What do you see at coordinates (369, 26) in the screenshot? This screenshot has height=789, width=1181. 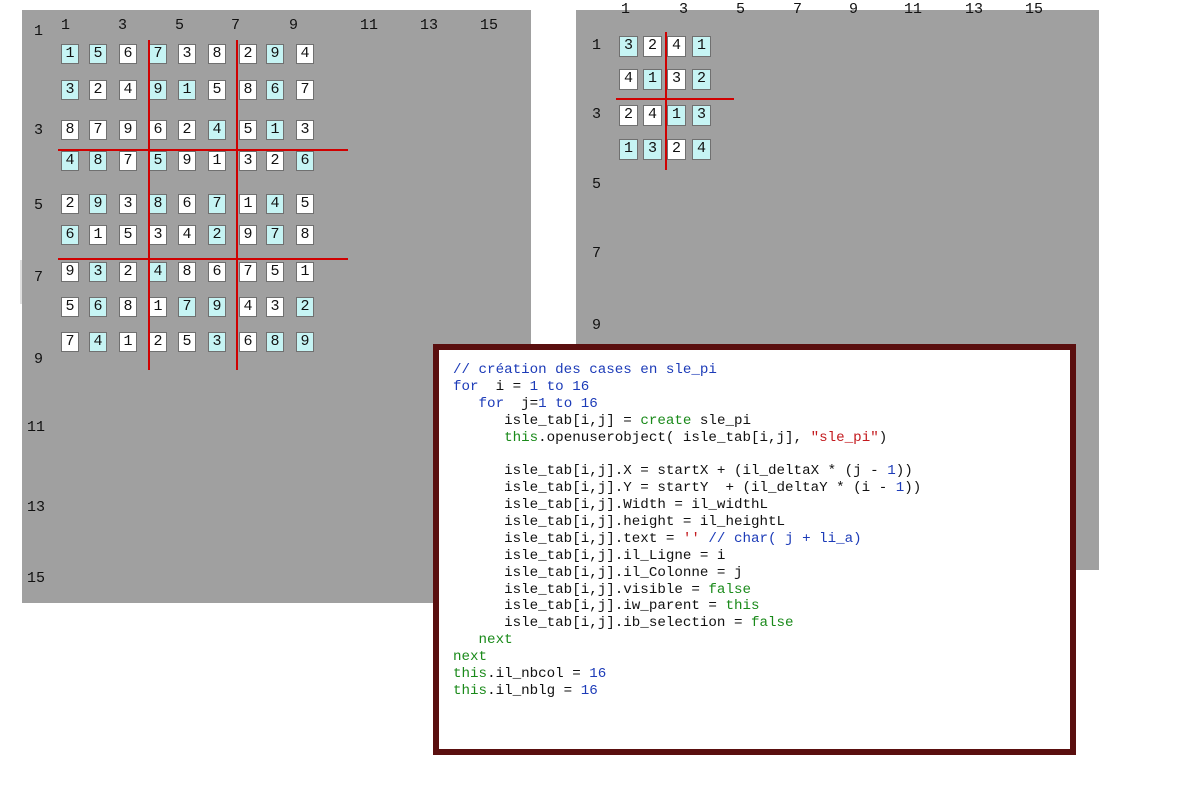 I see `column-label: 11` at bounding box center [369, 26].